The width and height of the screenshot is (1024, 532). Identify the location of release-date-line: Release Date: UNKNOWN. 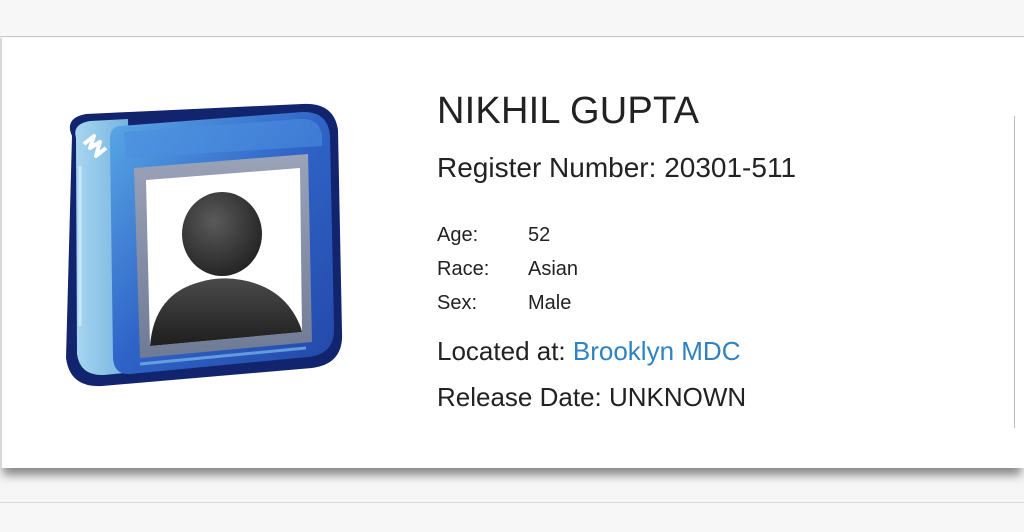
(591, 397).